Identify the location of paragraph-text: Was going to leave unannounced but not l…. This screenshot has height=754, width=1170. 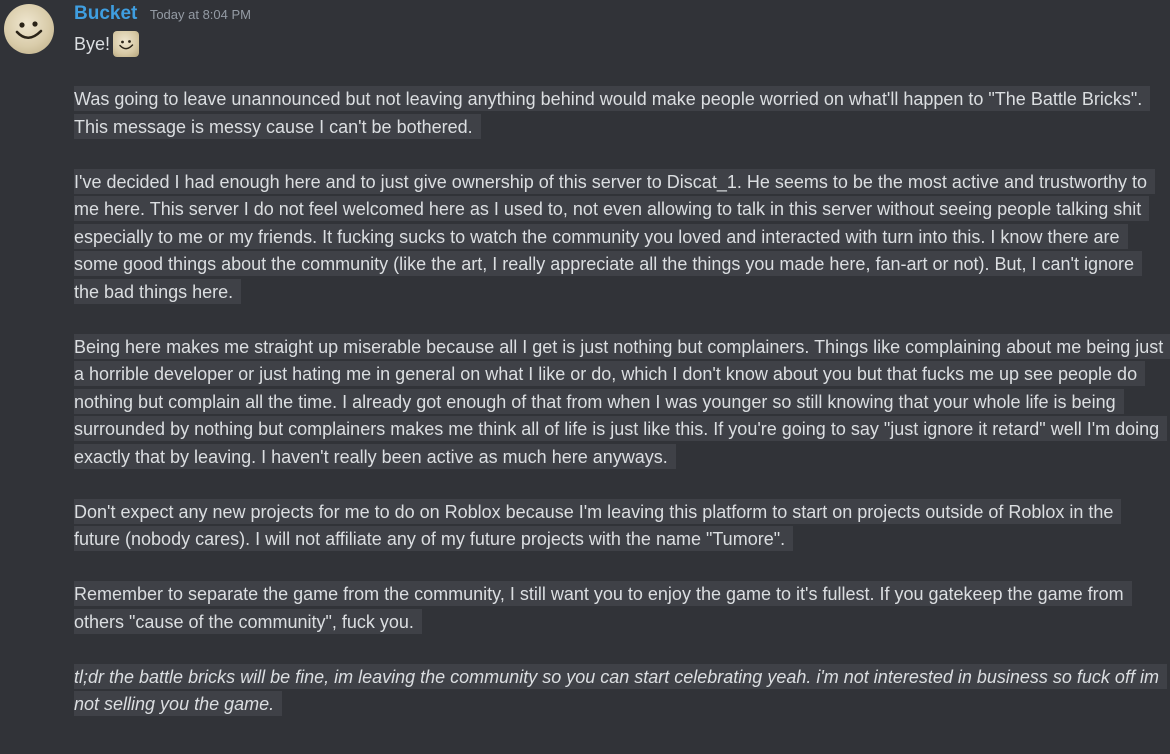
(612, 112).